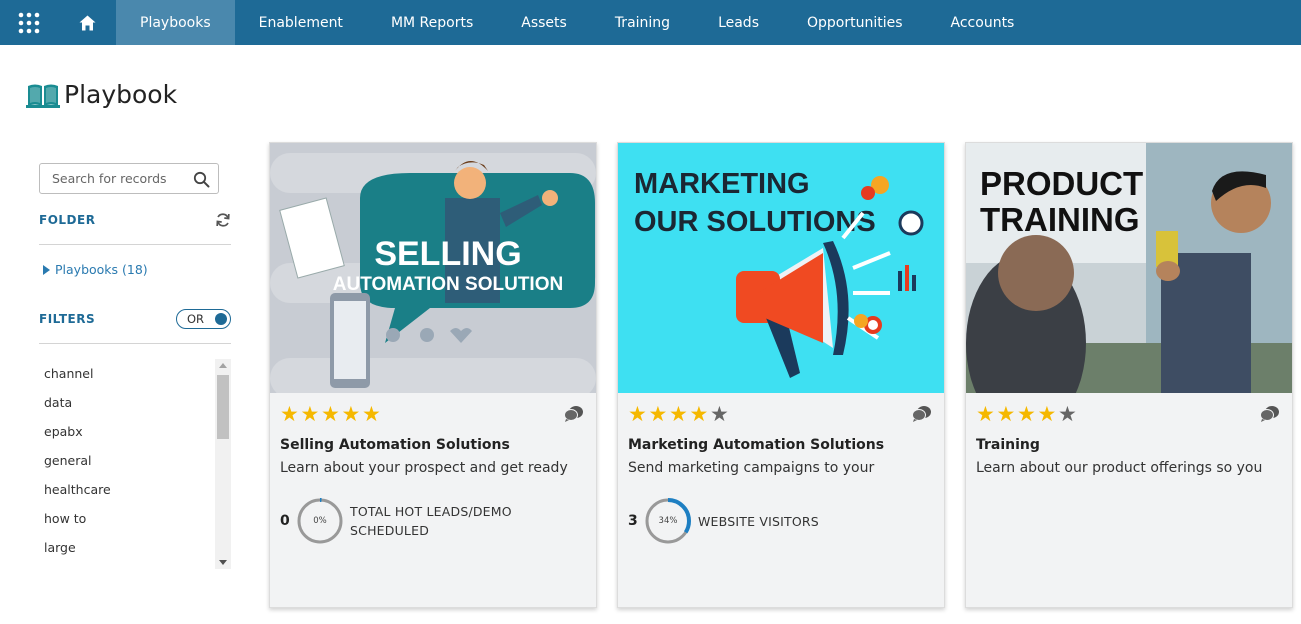  I want to click on page-header: Playbook, so click(101, 94).